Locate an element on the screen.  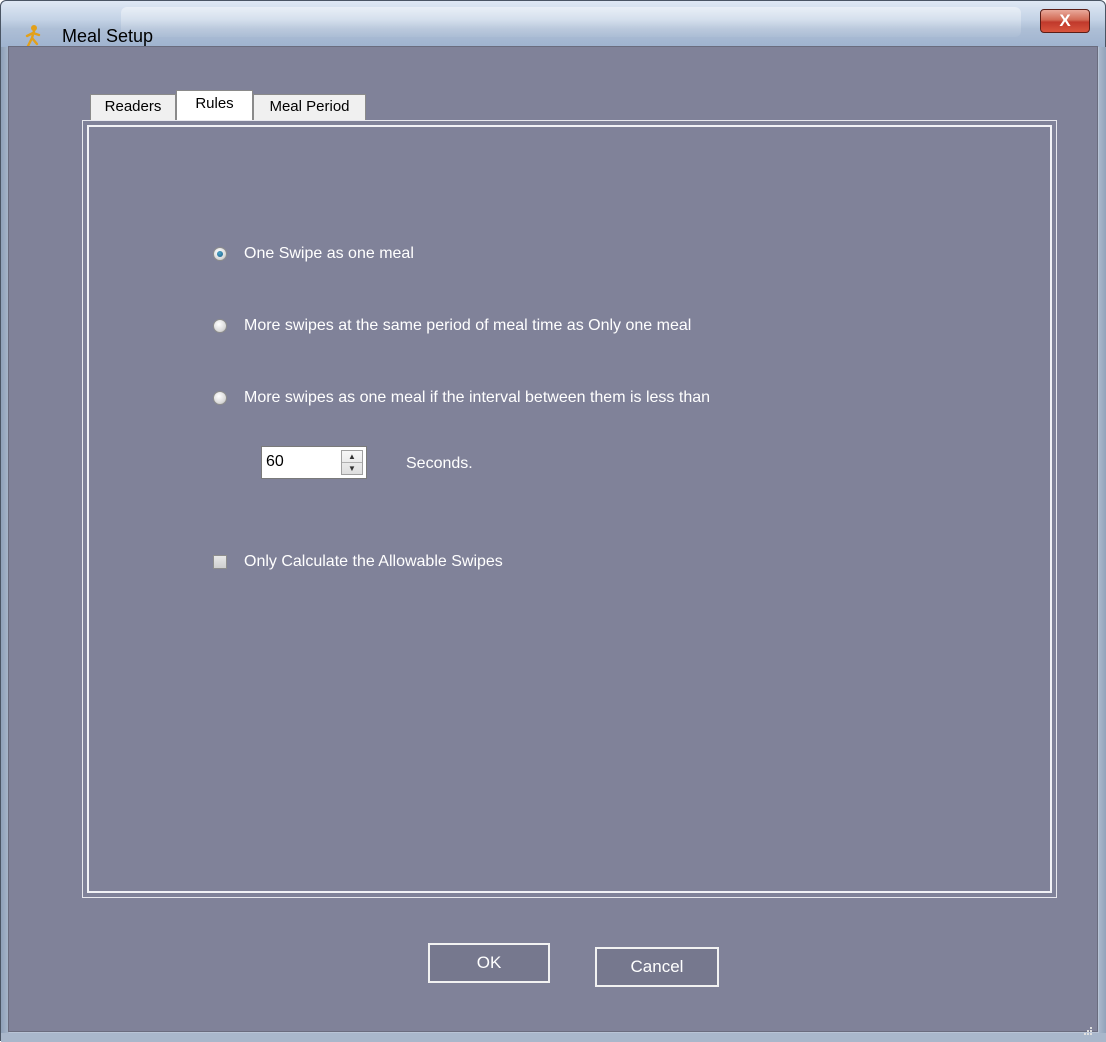
tab-readers: Readers is located at coordinates (133, 107).